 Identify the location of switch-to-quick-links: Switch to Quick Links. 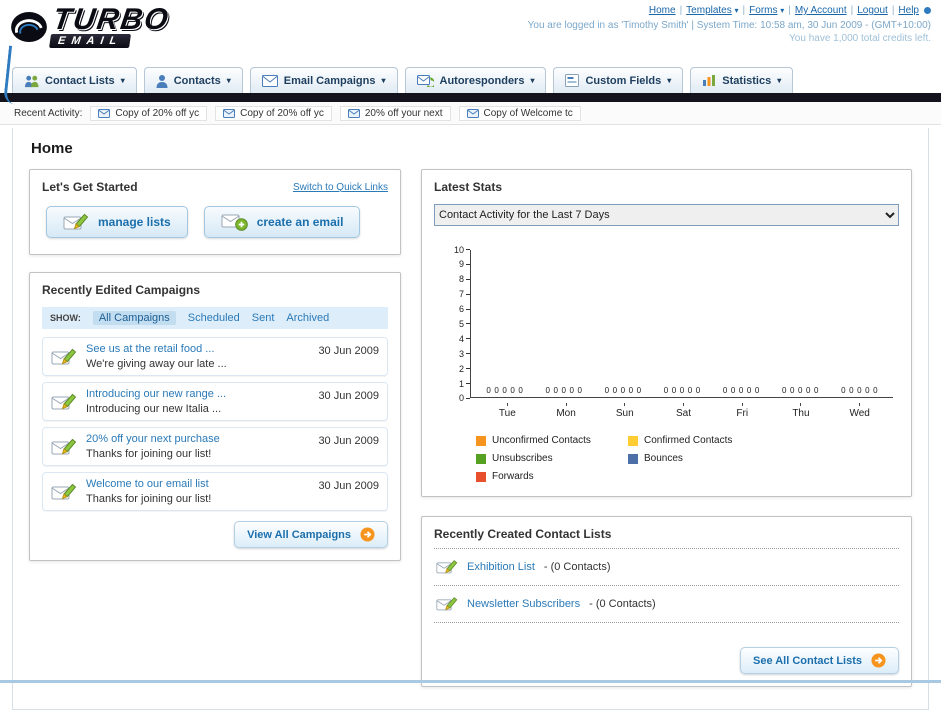
(340, 187).